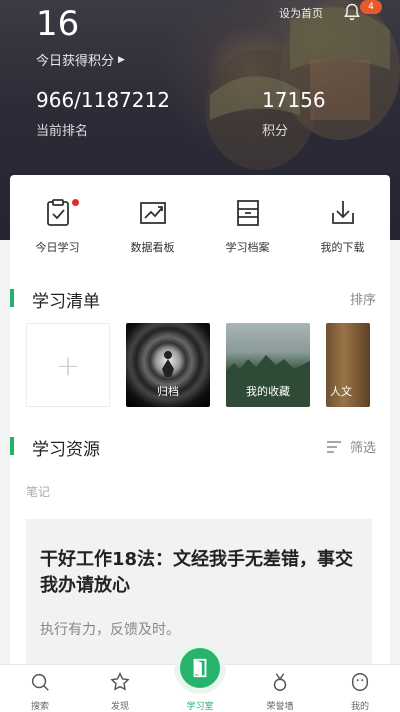 The image size is (400, 712). Describe the element at coordinates (247, 247) in the screenshot. I see `quick-label: 学习档案` at that location.